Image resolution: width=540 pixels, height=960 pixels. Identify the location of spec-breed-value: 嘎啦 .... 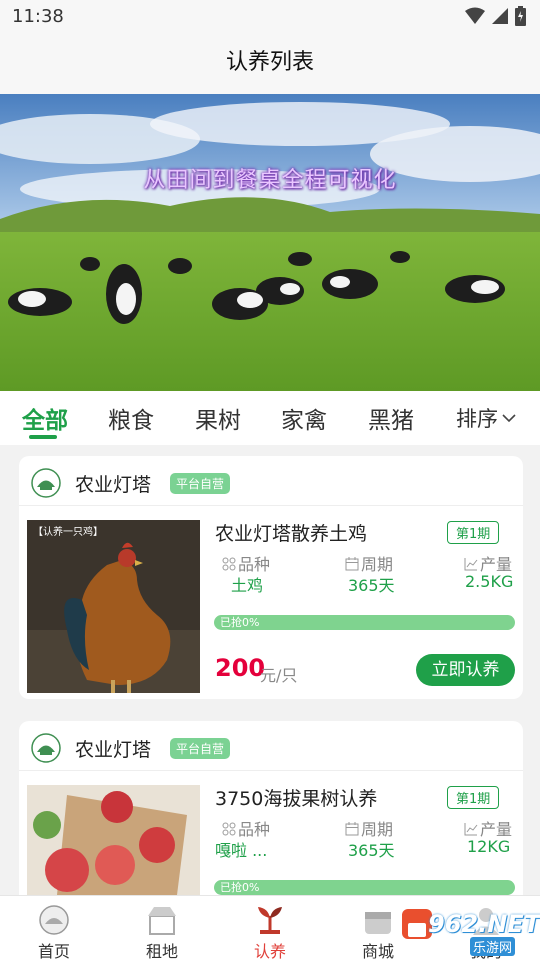
(241, 850).